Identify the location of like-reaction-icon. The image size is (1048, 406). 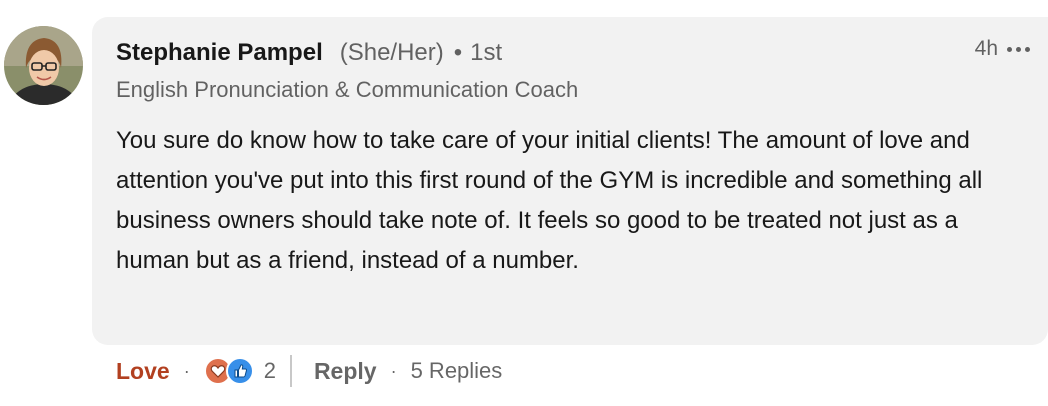
(239, 371).